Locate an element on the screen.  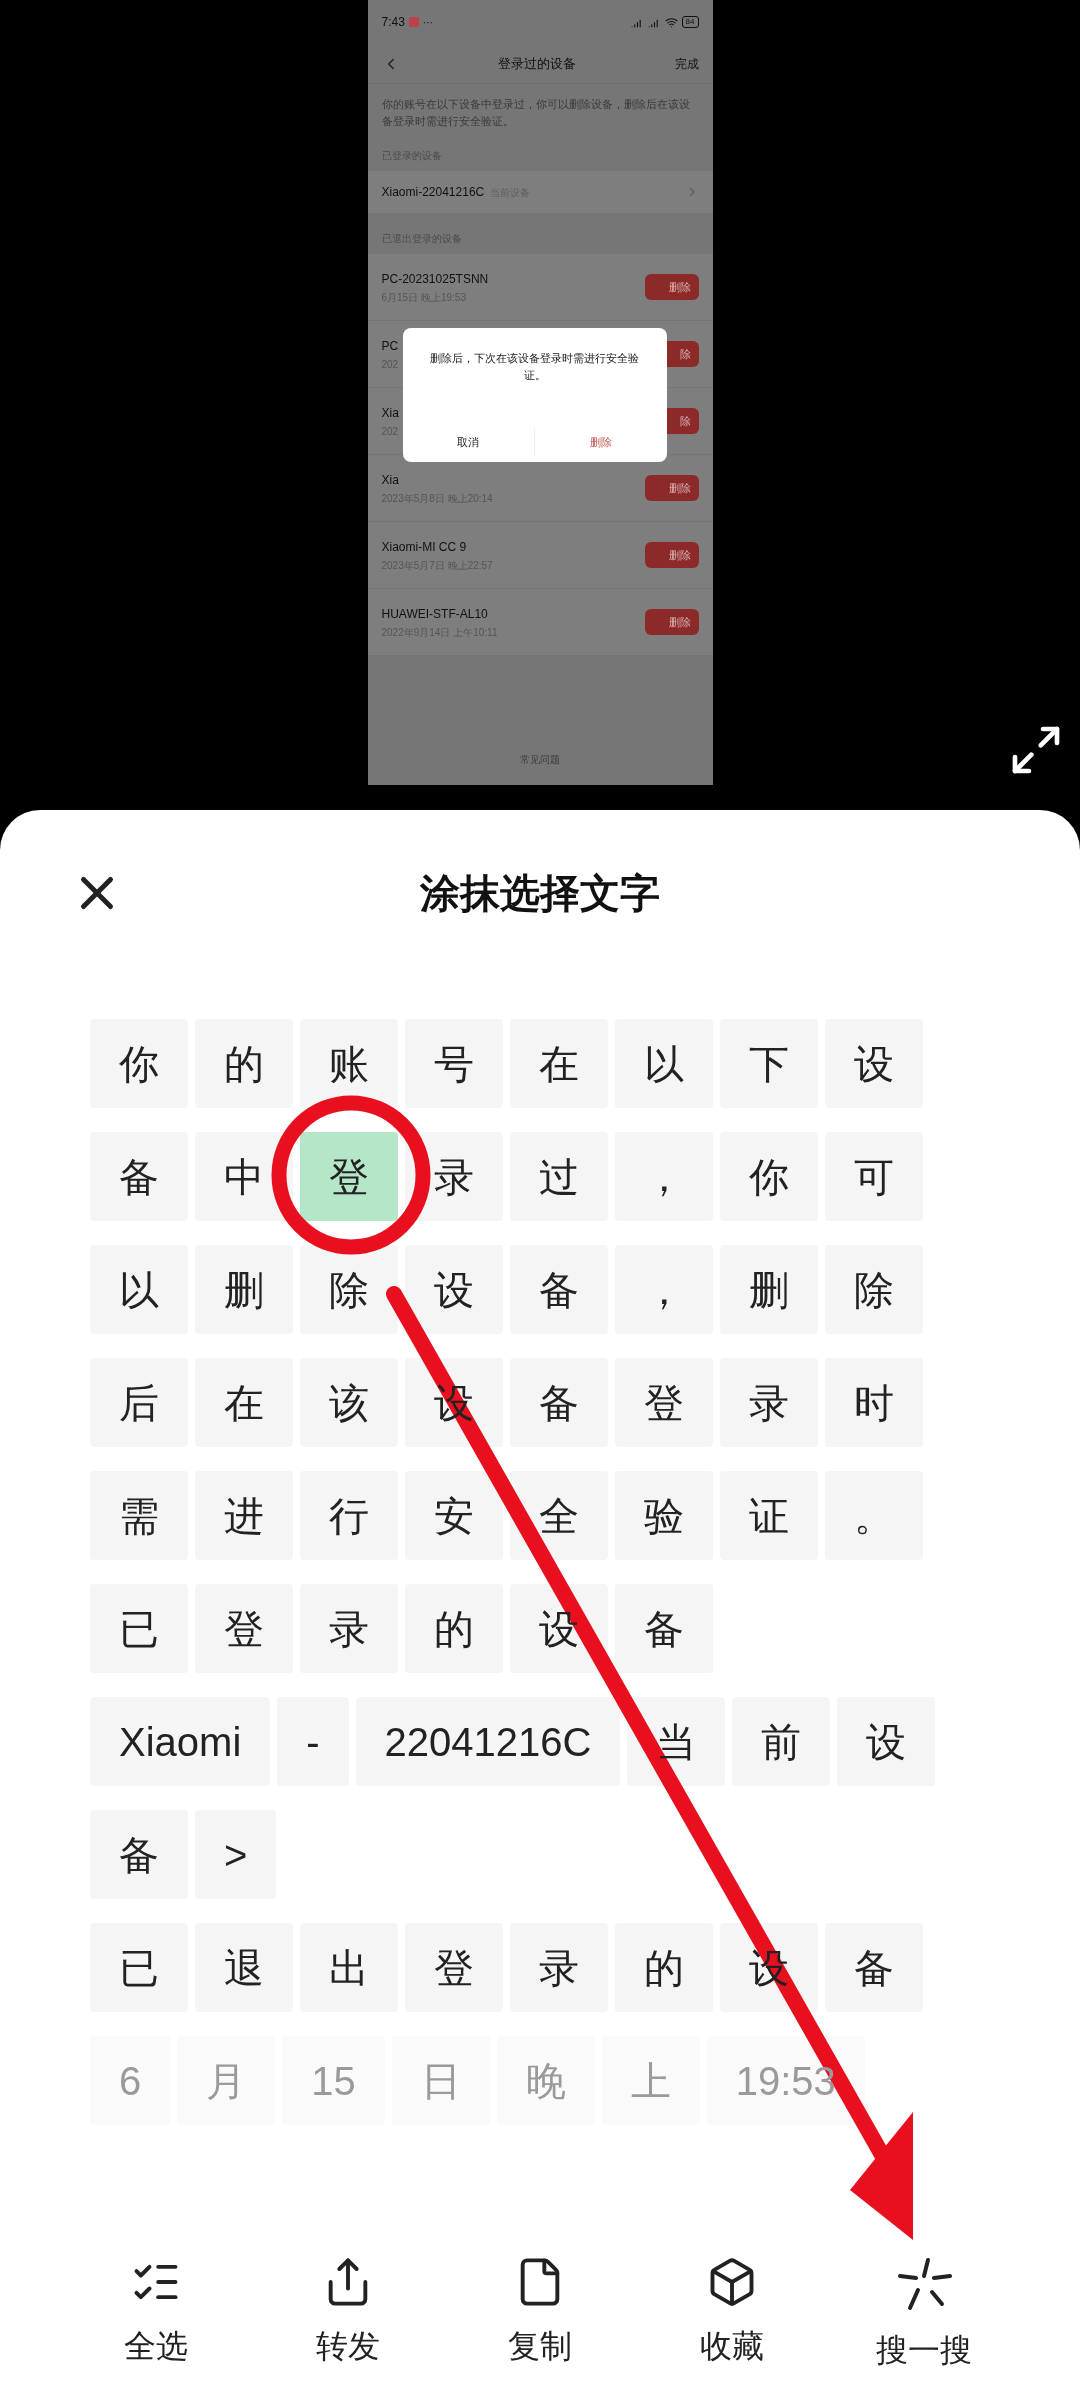
text-chip: - is located at coordinates (313, 1741).